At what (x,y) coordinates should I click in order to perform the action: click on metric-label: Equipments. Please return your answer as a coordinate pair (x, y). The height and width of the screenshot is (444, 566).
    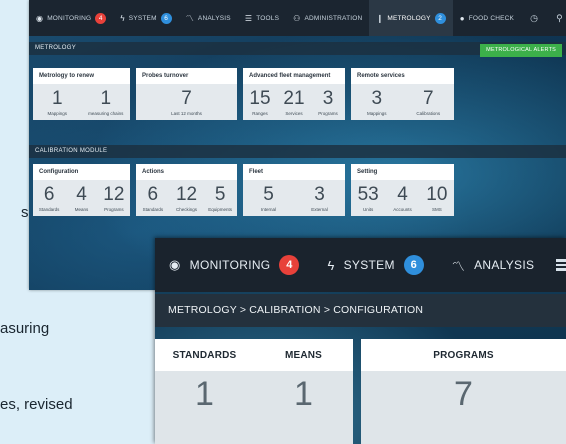
    Looking at the image, I should click on (220, 209).